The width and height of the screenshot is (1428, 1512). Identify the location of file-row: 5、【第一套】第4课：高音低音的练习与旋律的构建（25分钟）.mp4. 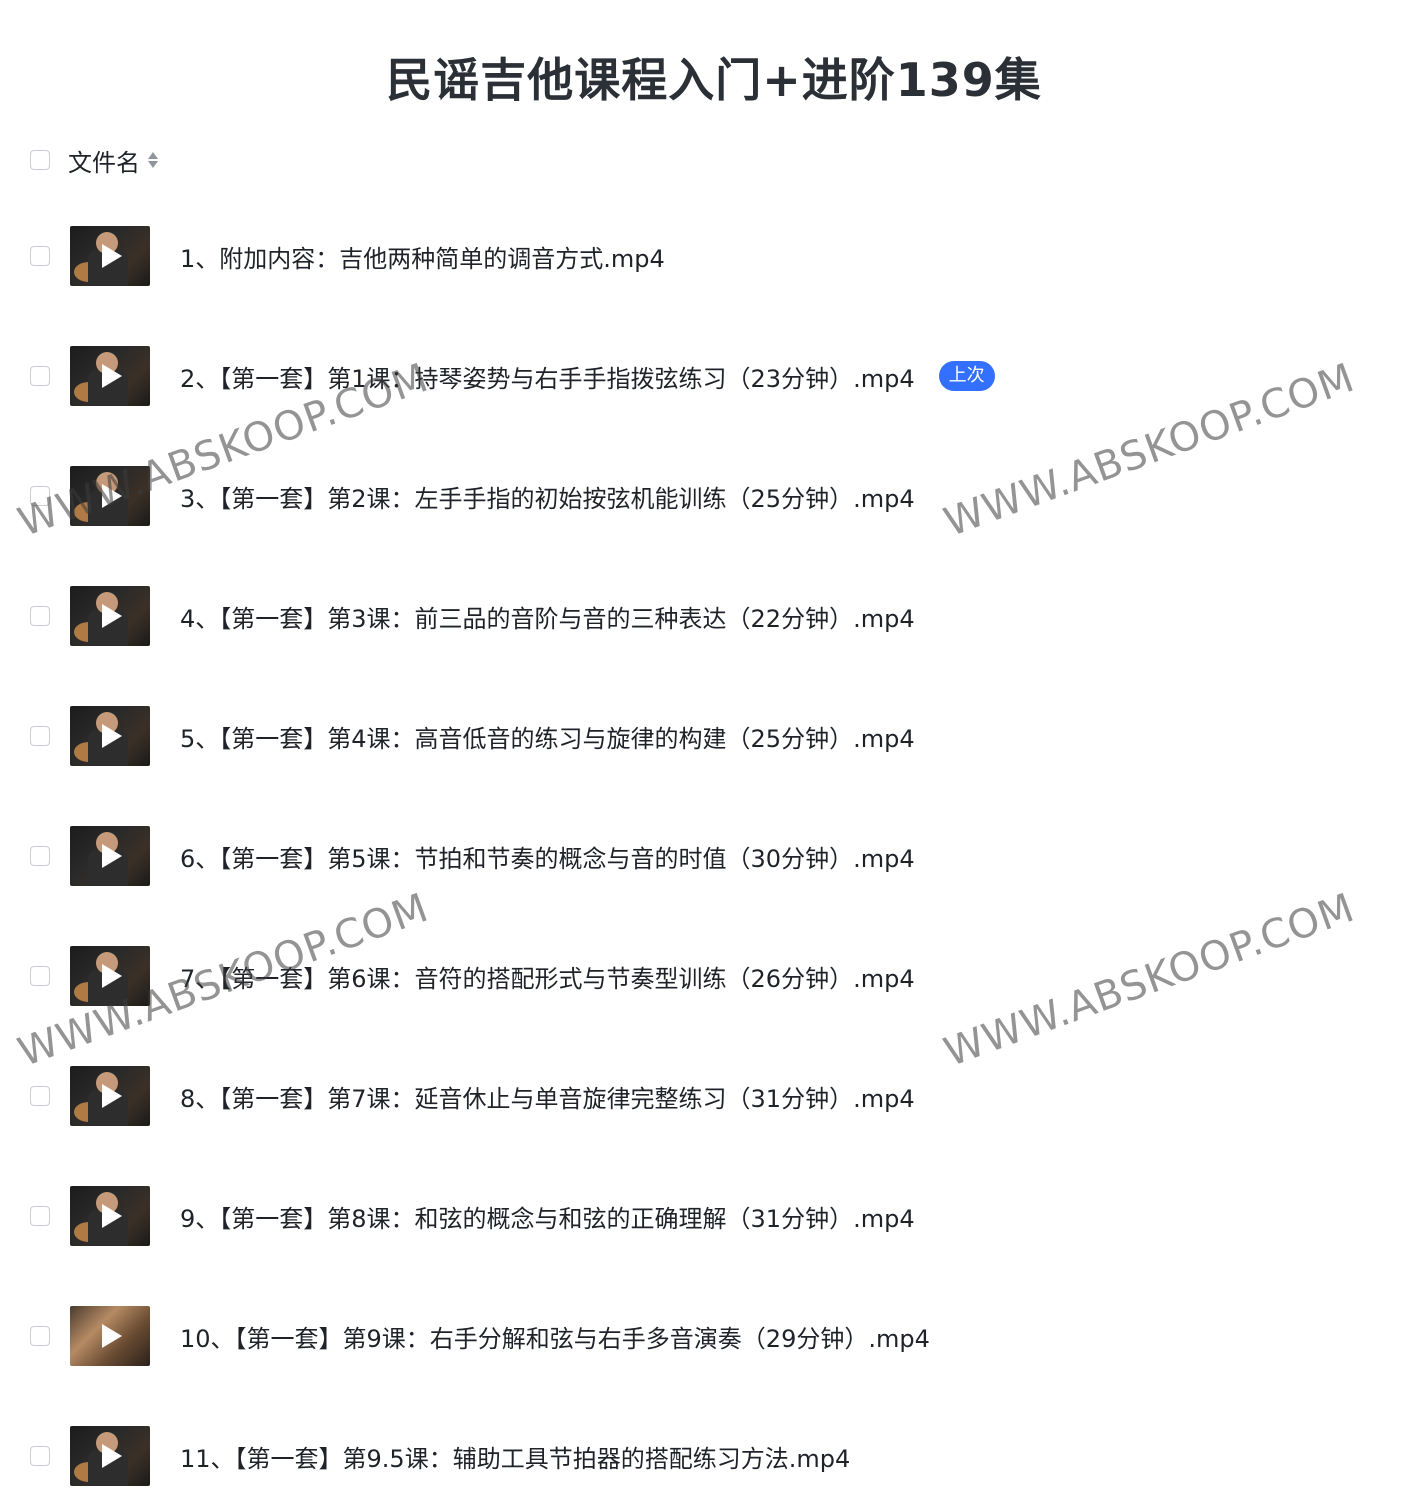
(472, 736).